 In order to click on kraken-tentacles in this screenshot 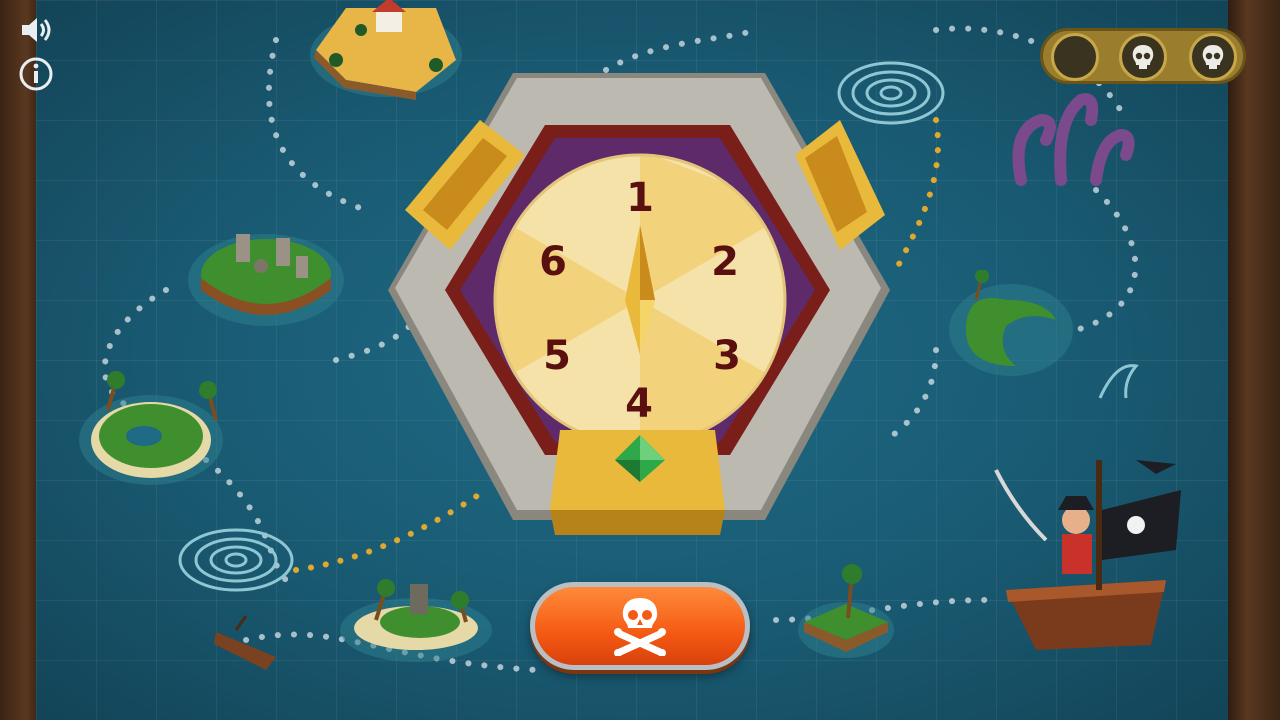, I will do `click(1073, 139)`.